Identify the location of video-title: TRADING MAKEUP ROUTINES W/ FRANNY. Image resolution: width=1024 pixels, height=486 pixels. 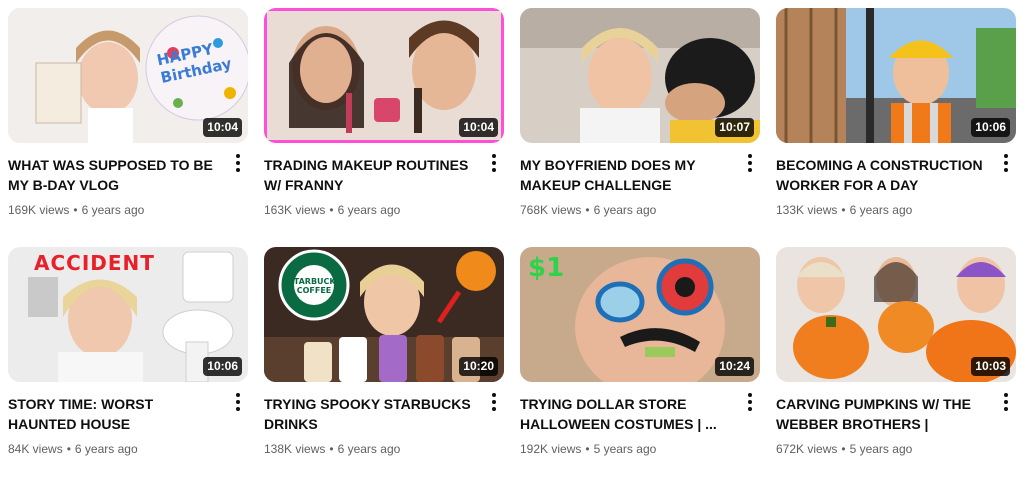
(371, 175).